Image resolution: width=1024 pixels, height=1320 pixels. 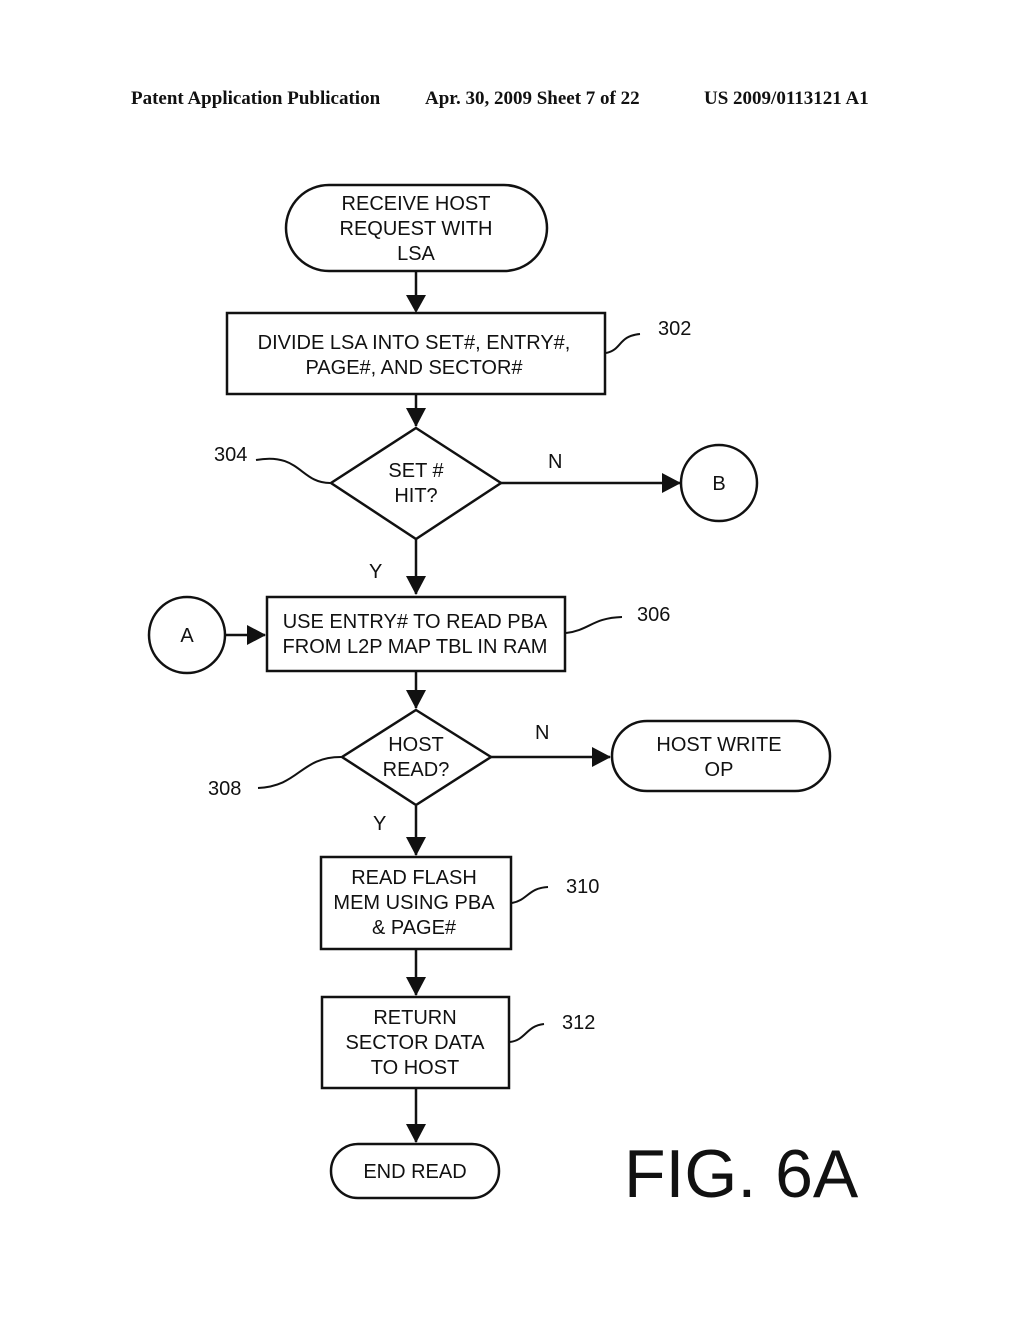 What do you see at coordinates (416, 1043) in the screenshot?
I see `node-312-line-2: SECTOR DATA` at bounding box center [416, 1043].